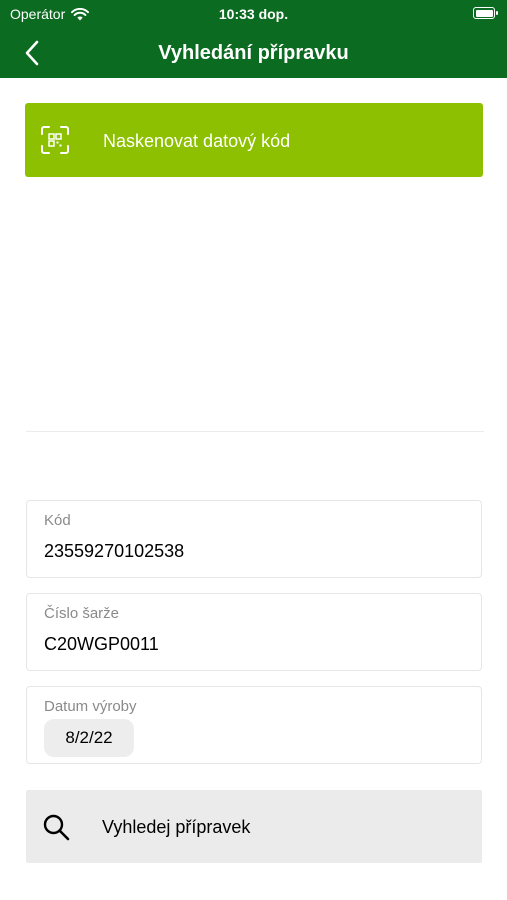 The width and height of the screenshot is (507, 900). I want to click on search-icon, so click(56, 827).